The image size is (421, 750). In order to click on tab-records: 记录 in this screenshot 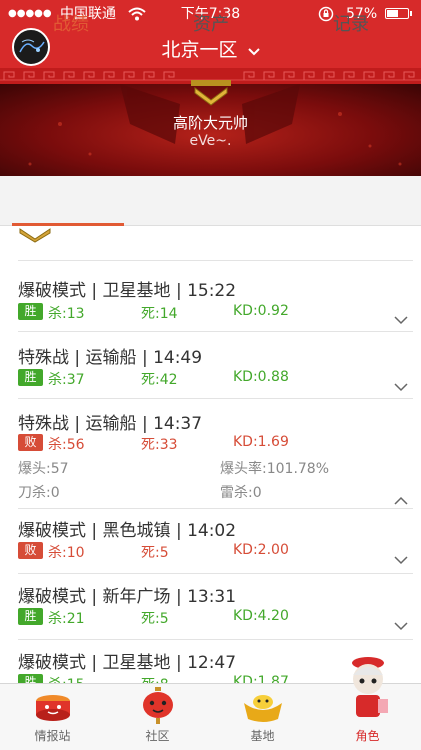, I will do `click(351, 24)`.